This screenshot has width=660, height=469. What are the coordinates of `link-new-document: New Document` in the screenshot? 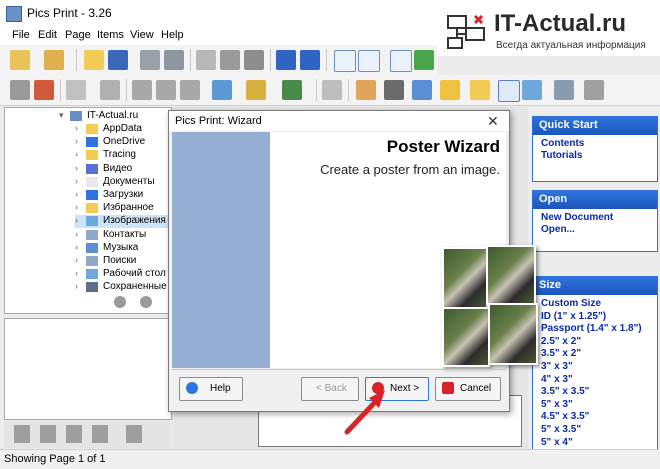 It's located at (577, 217).